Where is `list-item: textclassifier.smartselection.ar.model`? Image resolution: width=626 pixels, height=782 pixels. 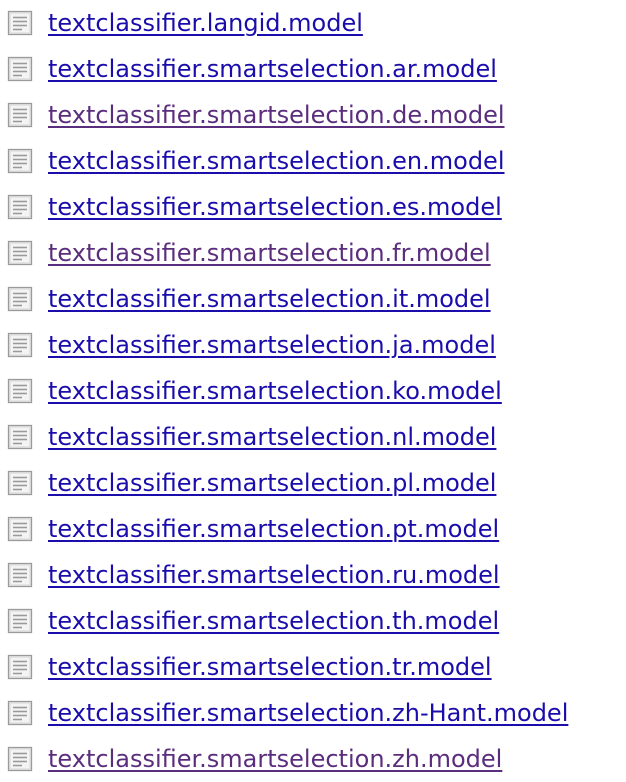
list-item: textclassifier.smartselection.ar.model is located at coordinates (248, 69).